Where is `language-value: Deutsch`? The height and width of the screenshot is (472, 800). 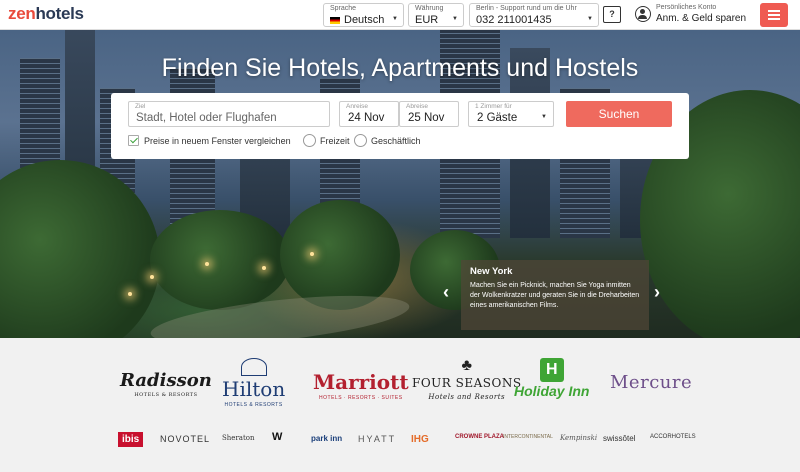 language-value: Deutsch is located at coordinates (364, 20).